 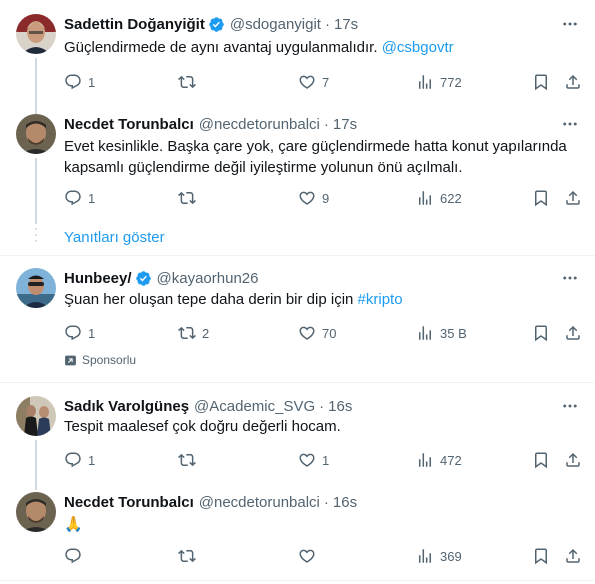 I want to click on like-count: 7, so click(x=326, y=82).